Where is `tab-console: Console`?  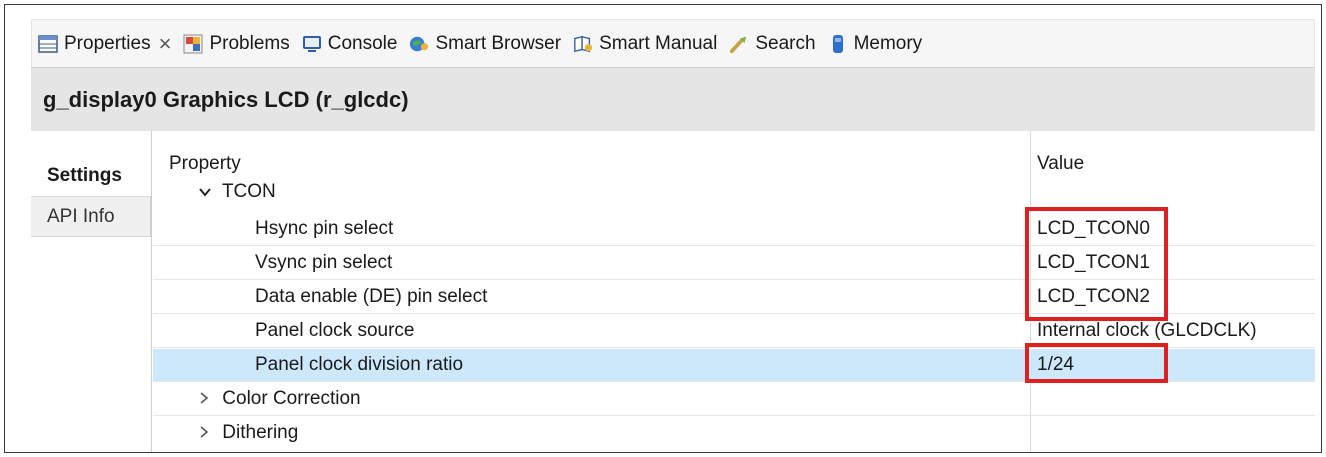 tab-console: Console is located at coordinates (350, 44).